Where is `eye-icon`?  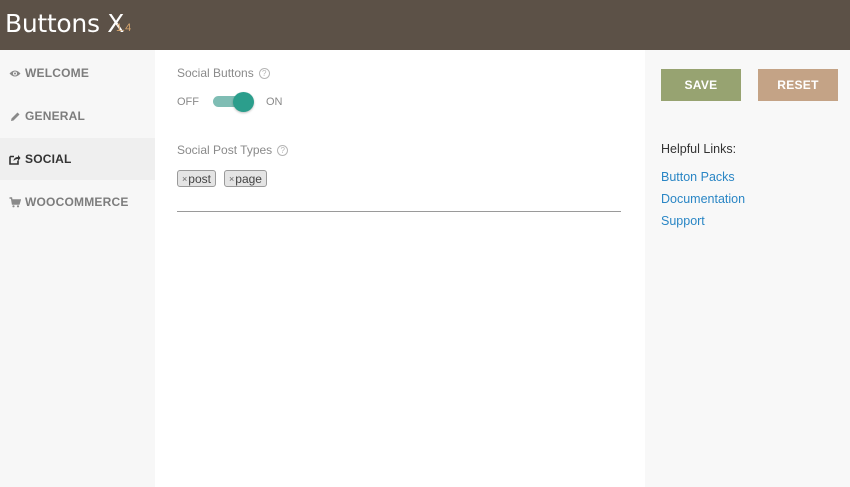
eye-icon is located at coordinates (15, 73).